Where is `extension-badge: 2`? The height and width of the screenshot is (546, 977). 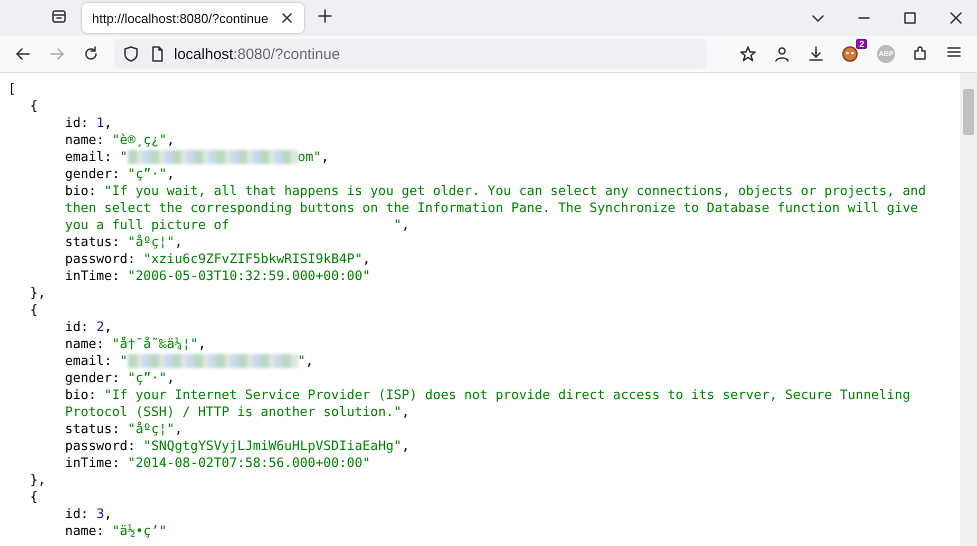 extension-badge: 2 is located at coordinates (862, 44).